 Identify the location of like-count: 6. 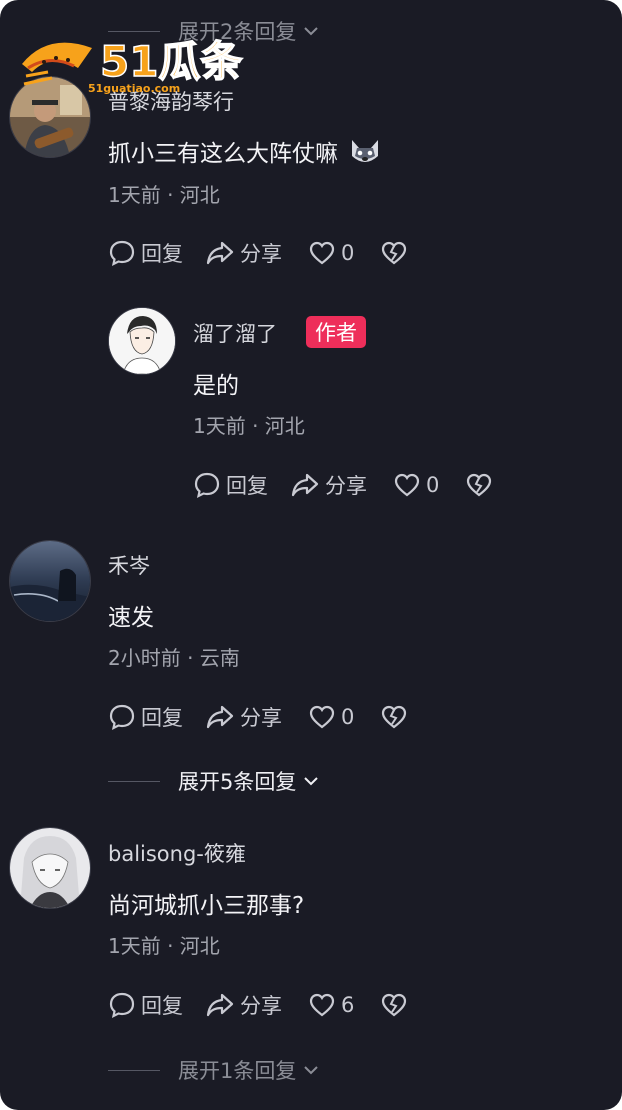
(348, 1005).